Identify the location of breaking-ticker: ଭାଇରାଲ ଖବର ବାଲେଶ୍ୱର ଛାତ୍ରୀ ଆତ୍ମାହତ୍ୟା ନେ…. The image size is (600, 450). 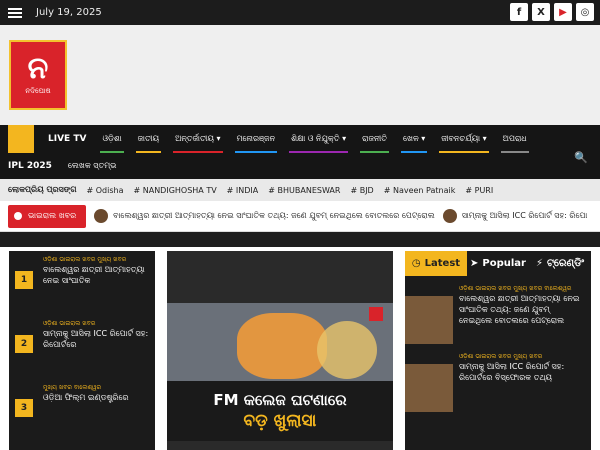
(300, 216).